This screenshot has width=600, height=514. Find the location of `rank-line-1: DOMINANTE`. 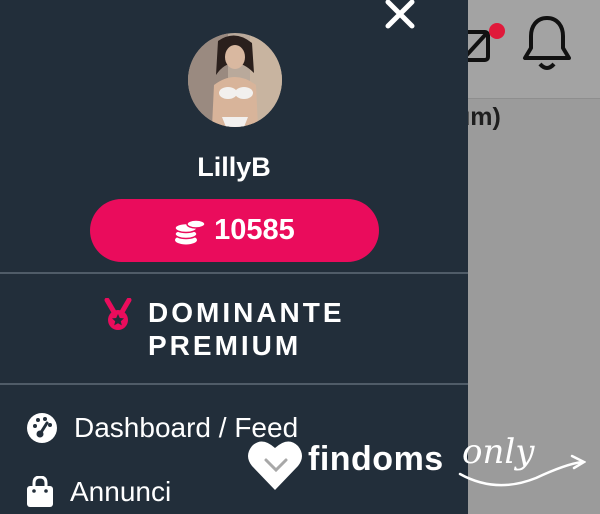

rank-line-1: DOMINANTE is located at coordinates (246, 312).